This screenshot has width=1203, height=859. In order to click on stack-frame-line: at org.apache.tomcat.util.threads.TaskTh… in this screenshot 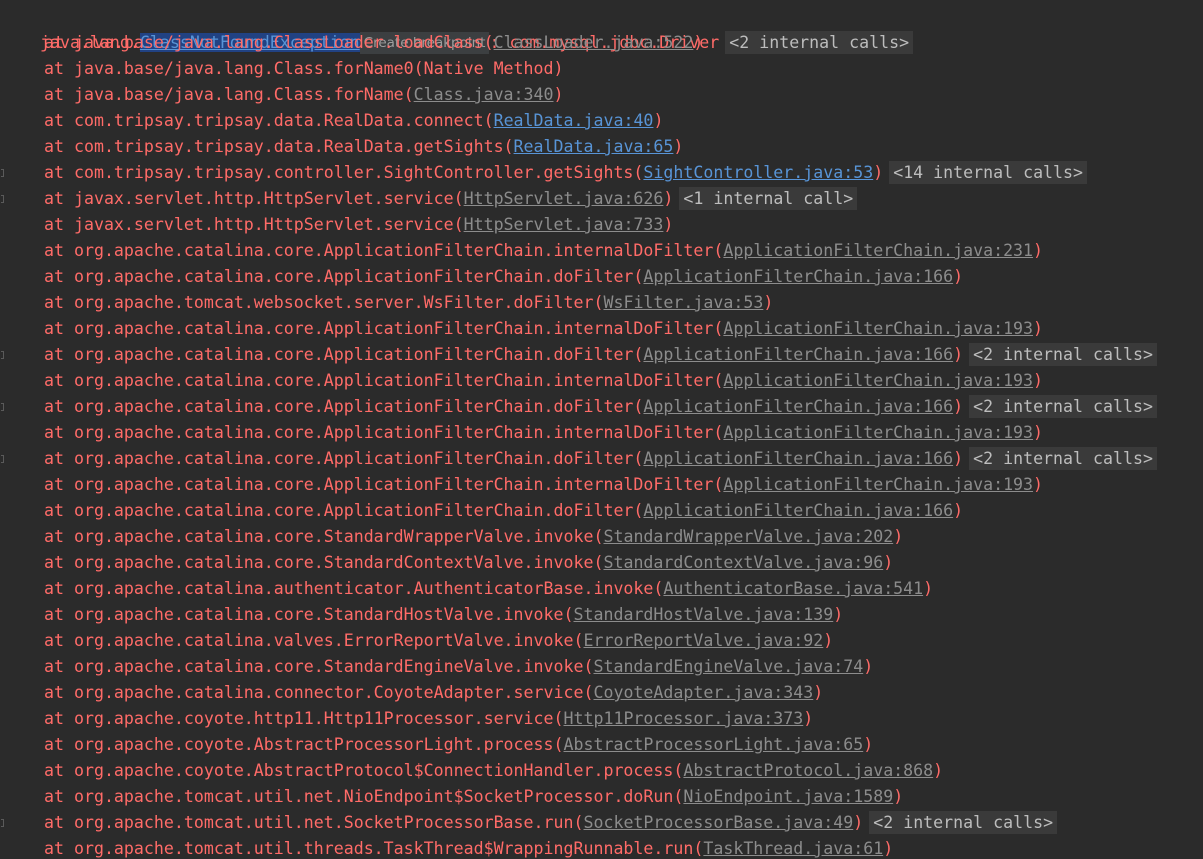, I will do `click(446, 847)`.